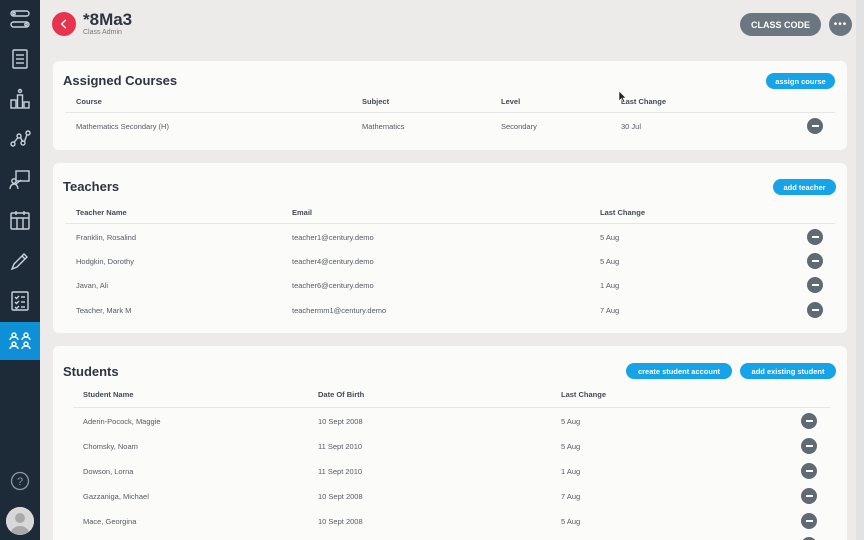  What do you see at coordinates (104, 310) in the screenshot?
I see `teacher-name: Teacher, Mark M` at bounding box center [104, 310].